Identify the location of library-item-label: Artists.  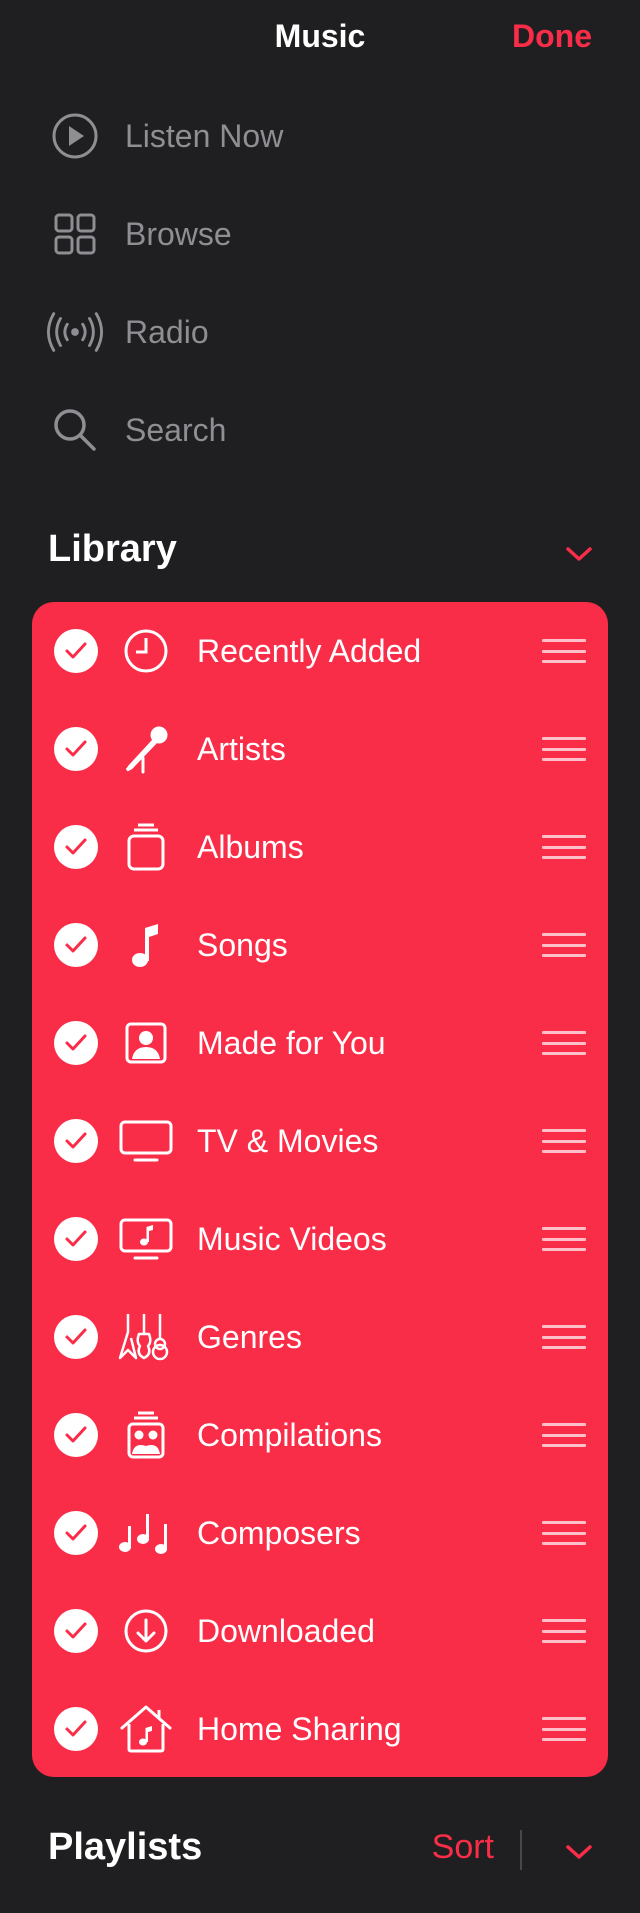
(241, 748).